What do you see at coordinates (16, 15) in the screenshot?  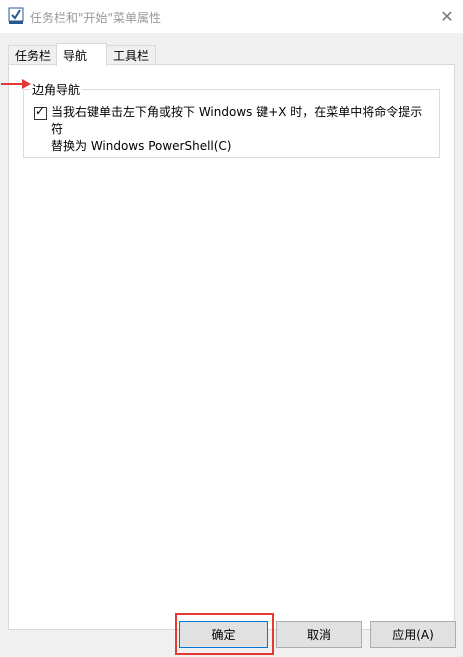 I see `taskbar-properties-app-icon` at bounding box center [16, 15].